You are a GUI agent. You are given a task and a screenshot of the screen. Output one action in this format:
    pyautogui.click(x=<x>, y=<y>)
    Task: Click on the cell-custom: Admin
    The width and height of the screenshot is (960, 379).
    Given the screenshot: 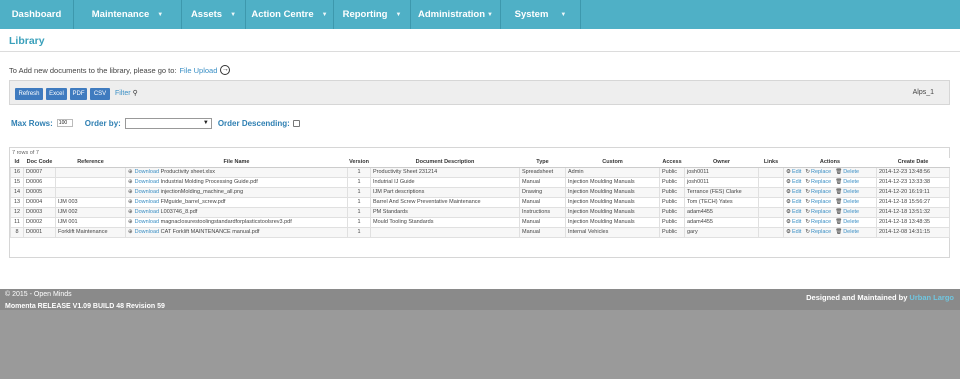 What is the action you would take?
    pyautogui.click(x=612, y=172)
    